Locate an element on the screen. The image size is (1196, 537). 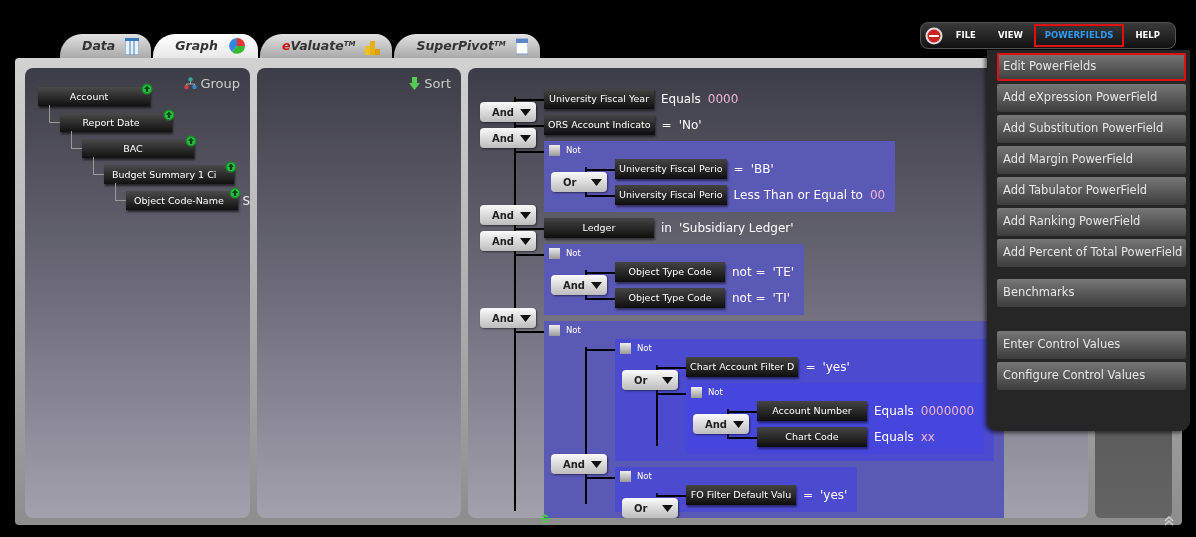
menu-item: POWERFIELDS is located at coordinates (1079, 35).